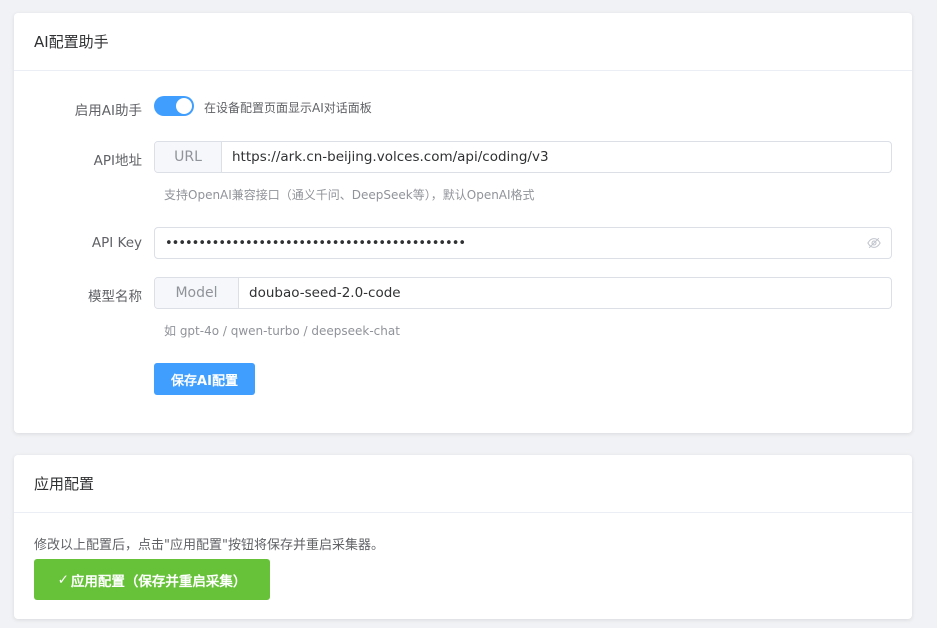  What do you see at coordinates (197, 293) in the screenshot?
I see `model-prepend: Model` at bounding box center [197, 293].